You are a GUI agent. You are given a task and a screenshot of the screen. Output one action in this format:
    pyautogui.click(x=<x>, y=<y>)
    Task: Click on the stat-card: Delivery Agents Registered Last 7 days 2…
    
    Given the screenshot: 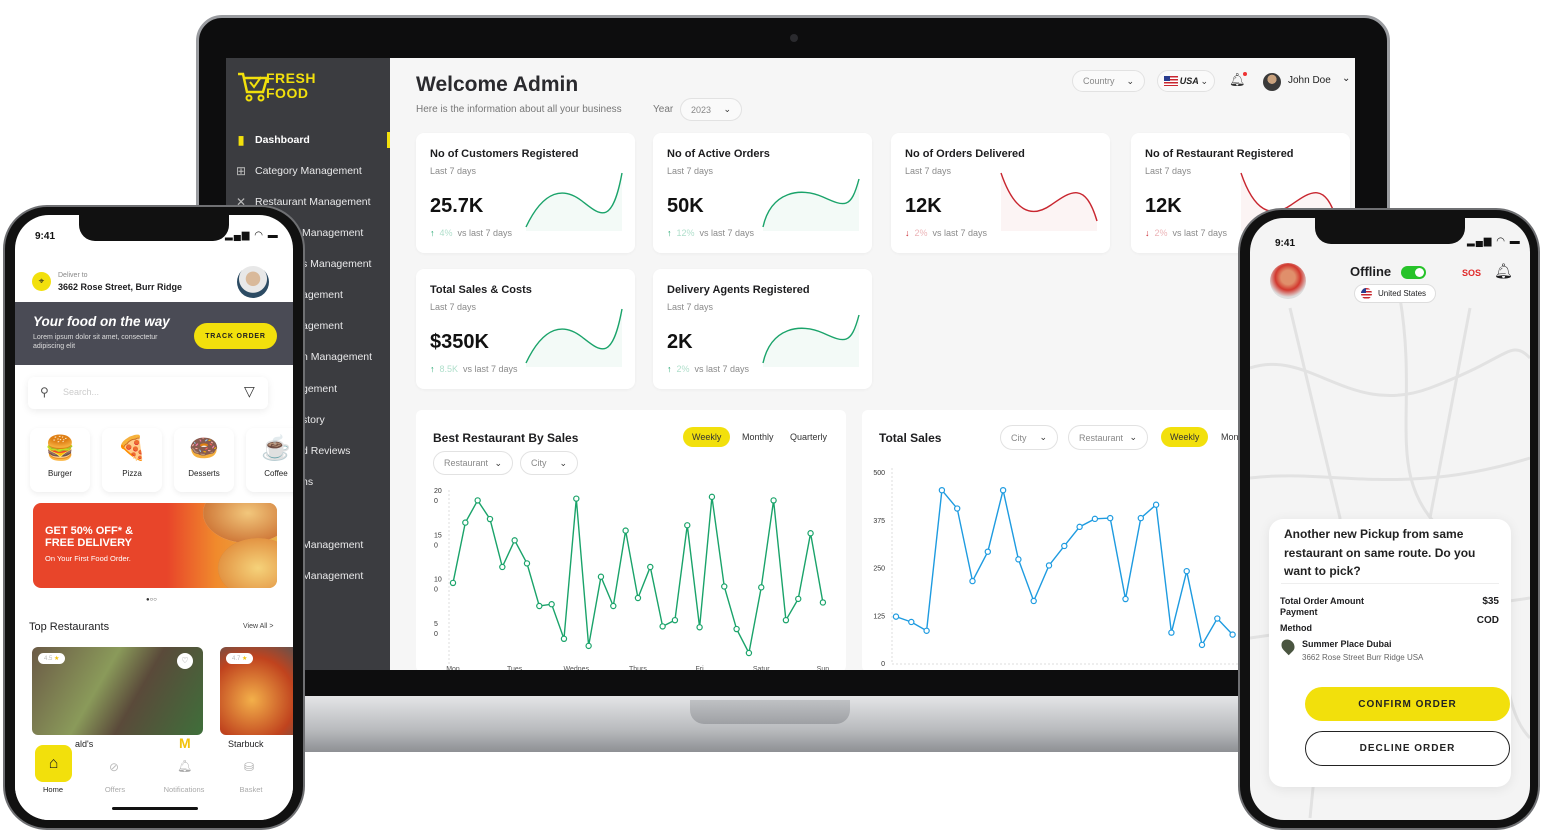 What is the action you would take?
    pyautogui.click(x=762, y=329)
    